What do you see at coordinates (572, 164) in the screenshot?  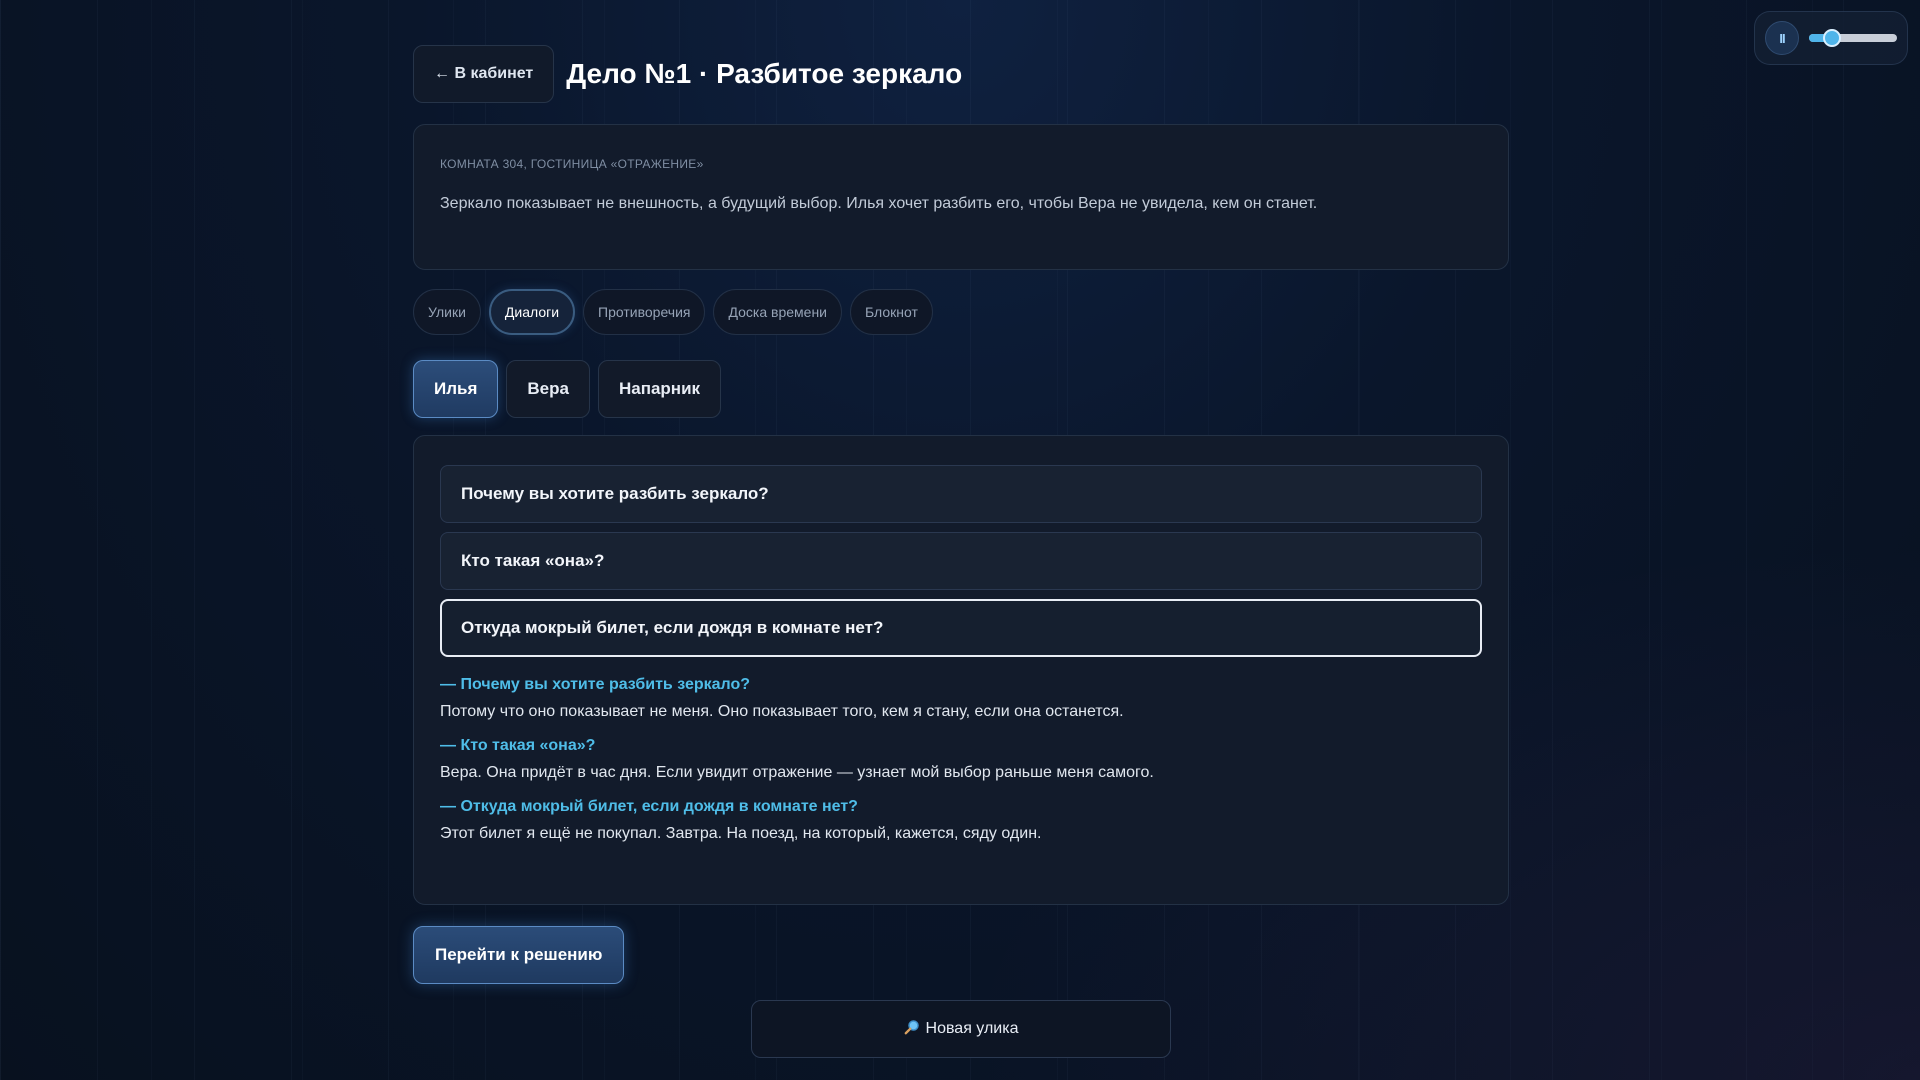 I see `case-location: КОМНАТА 304, ГОСТИНИЦА «ОТРАЖЕНИЕ»` at bounding box center [572, 164].